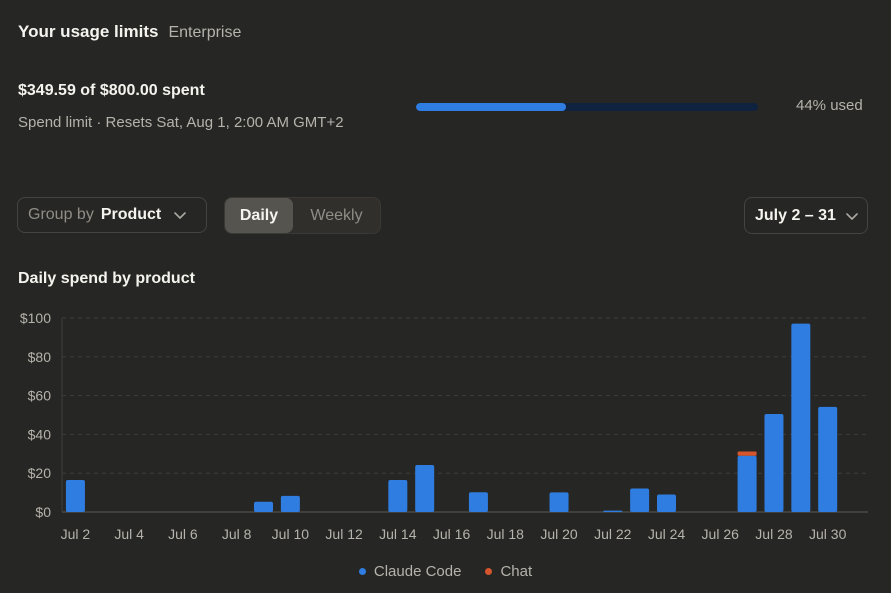 The width and height of the screenshot is (891, 593). I want to click on x-tick-label: Jul 8, so click(237, 534).